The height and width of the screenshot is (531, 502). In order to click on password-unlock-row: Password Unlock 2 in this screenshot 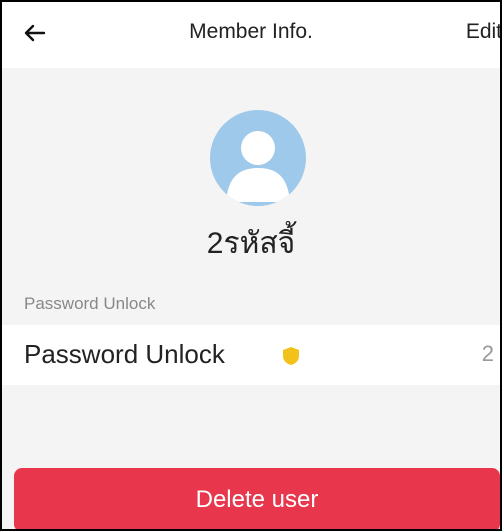, I will do `click(251, 355)`.